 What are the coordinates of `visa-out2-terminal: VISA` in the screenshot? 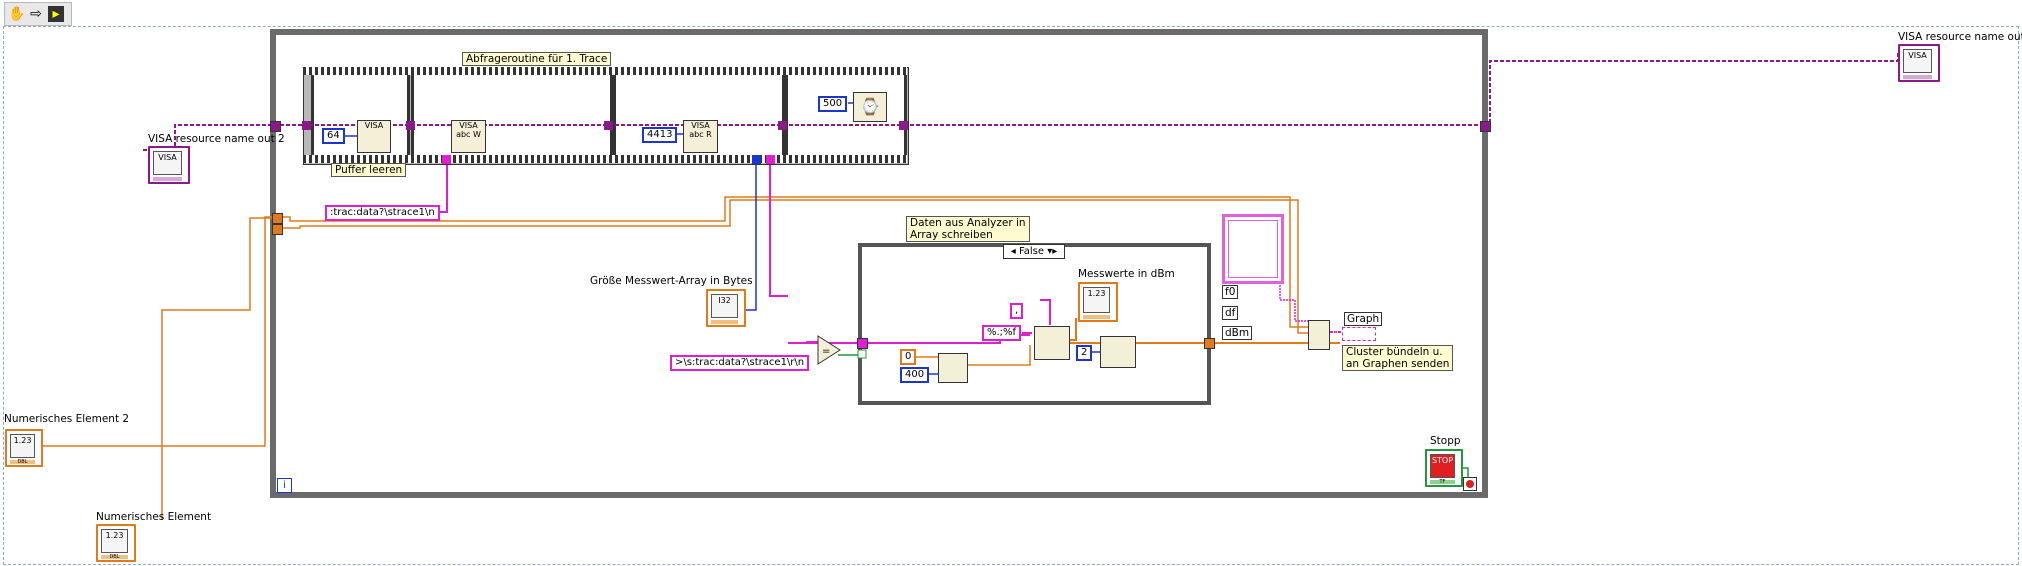 It's located at (169, 165).